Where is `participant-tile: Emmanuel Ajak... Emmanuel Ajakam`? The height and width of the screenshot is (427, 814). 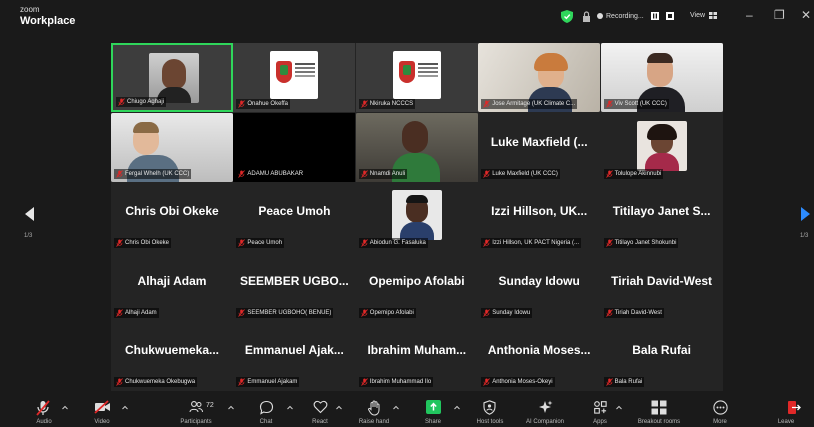 participant-tile: Emmanuel Ajak... Emmanuel Ajakam is located at coordinates (294, 356).